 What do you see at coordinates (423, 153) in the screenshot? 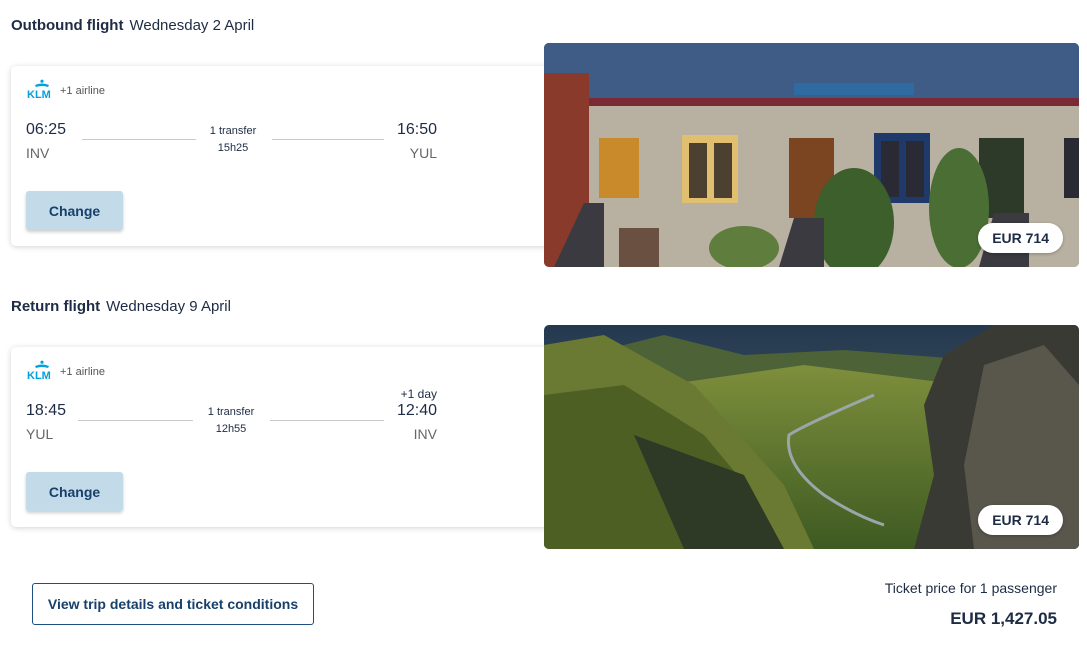
I see `arrival-airport: YUL` at bounding box center [423, 153].